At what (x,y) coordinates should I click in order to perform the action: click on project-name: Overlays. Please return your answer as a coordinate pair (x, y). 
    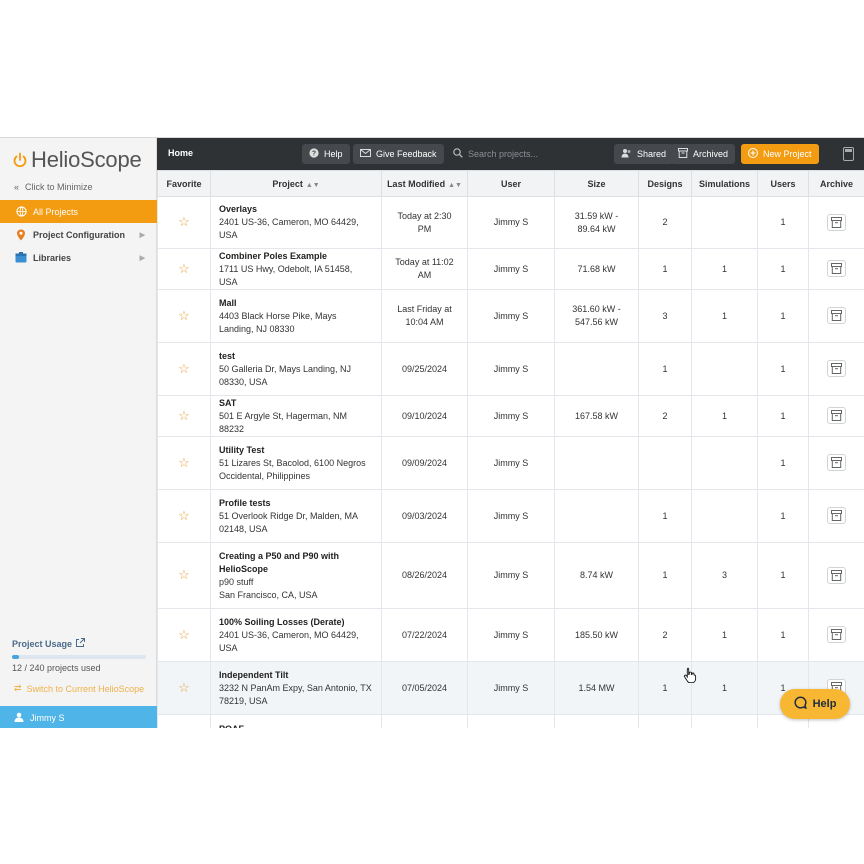
    Looking at the image, I should click on (296, 209).